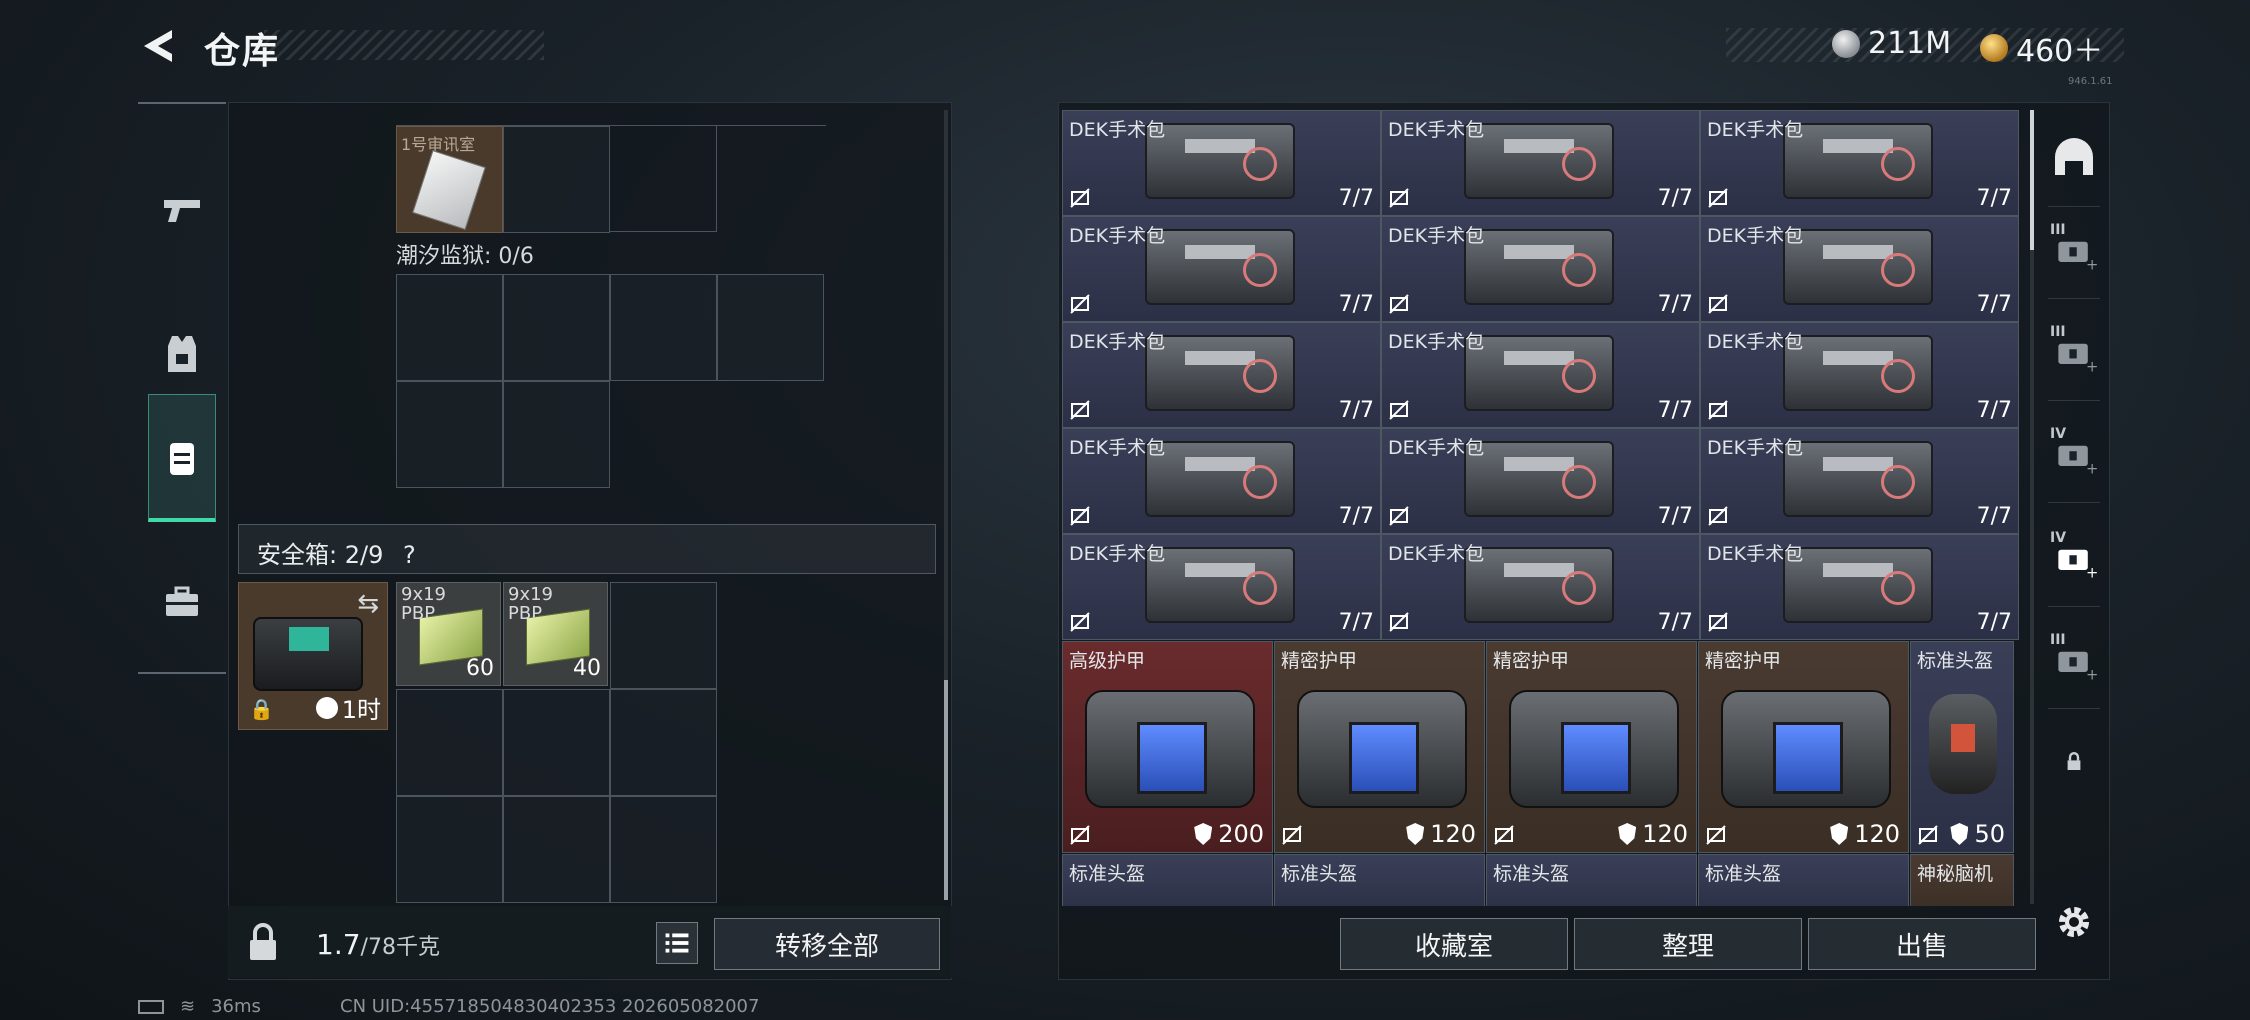  What do you see at coordinates (2058, 640) in the screenshot?
I see `tier-label: III` at bounding box center [2058, 640].